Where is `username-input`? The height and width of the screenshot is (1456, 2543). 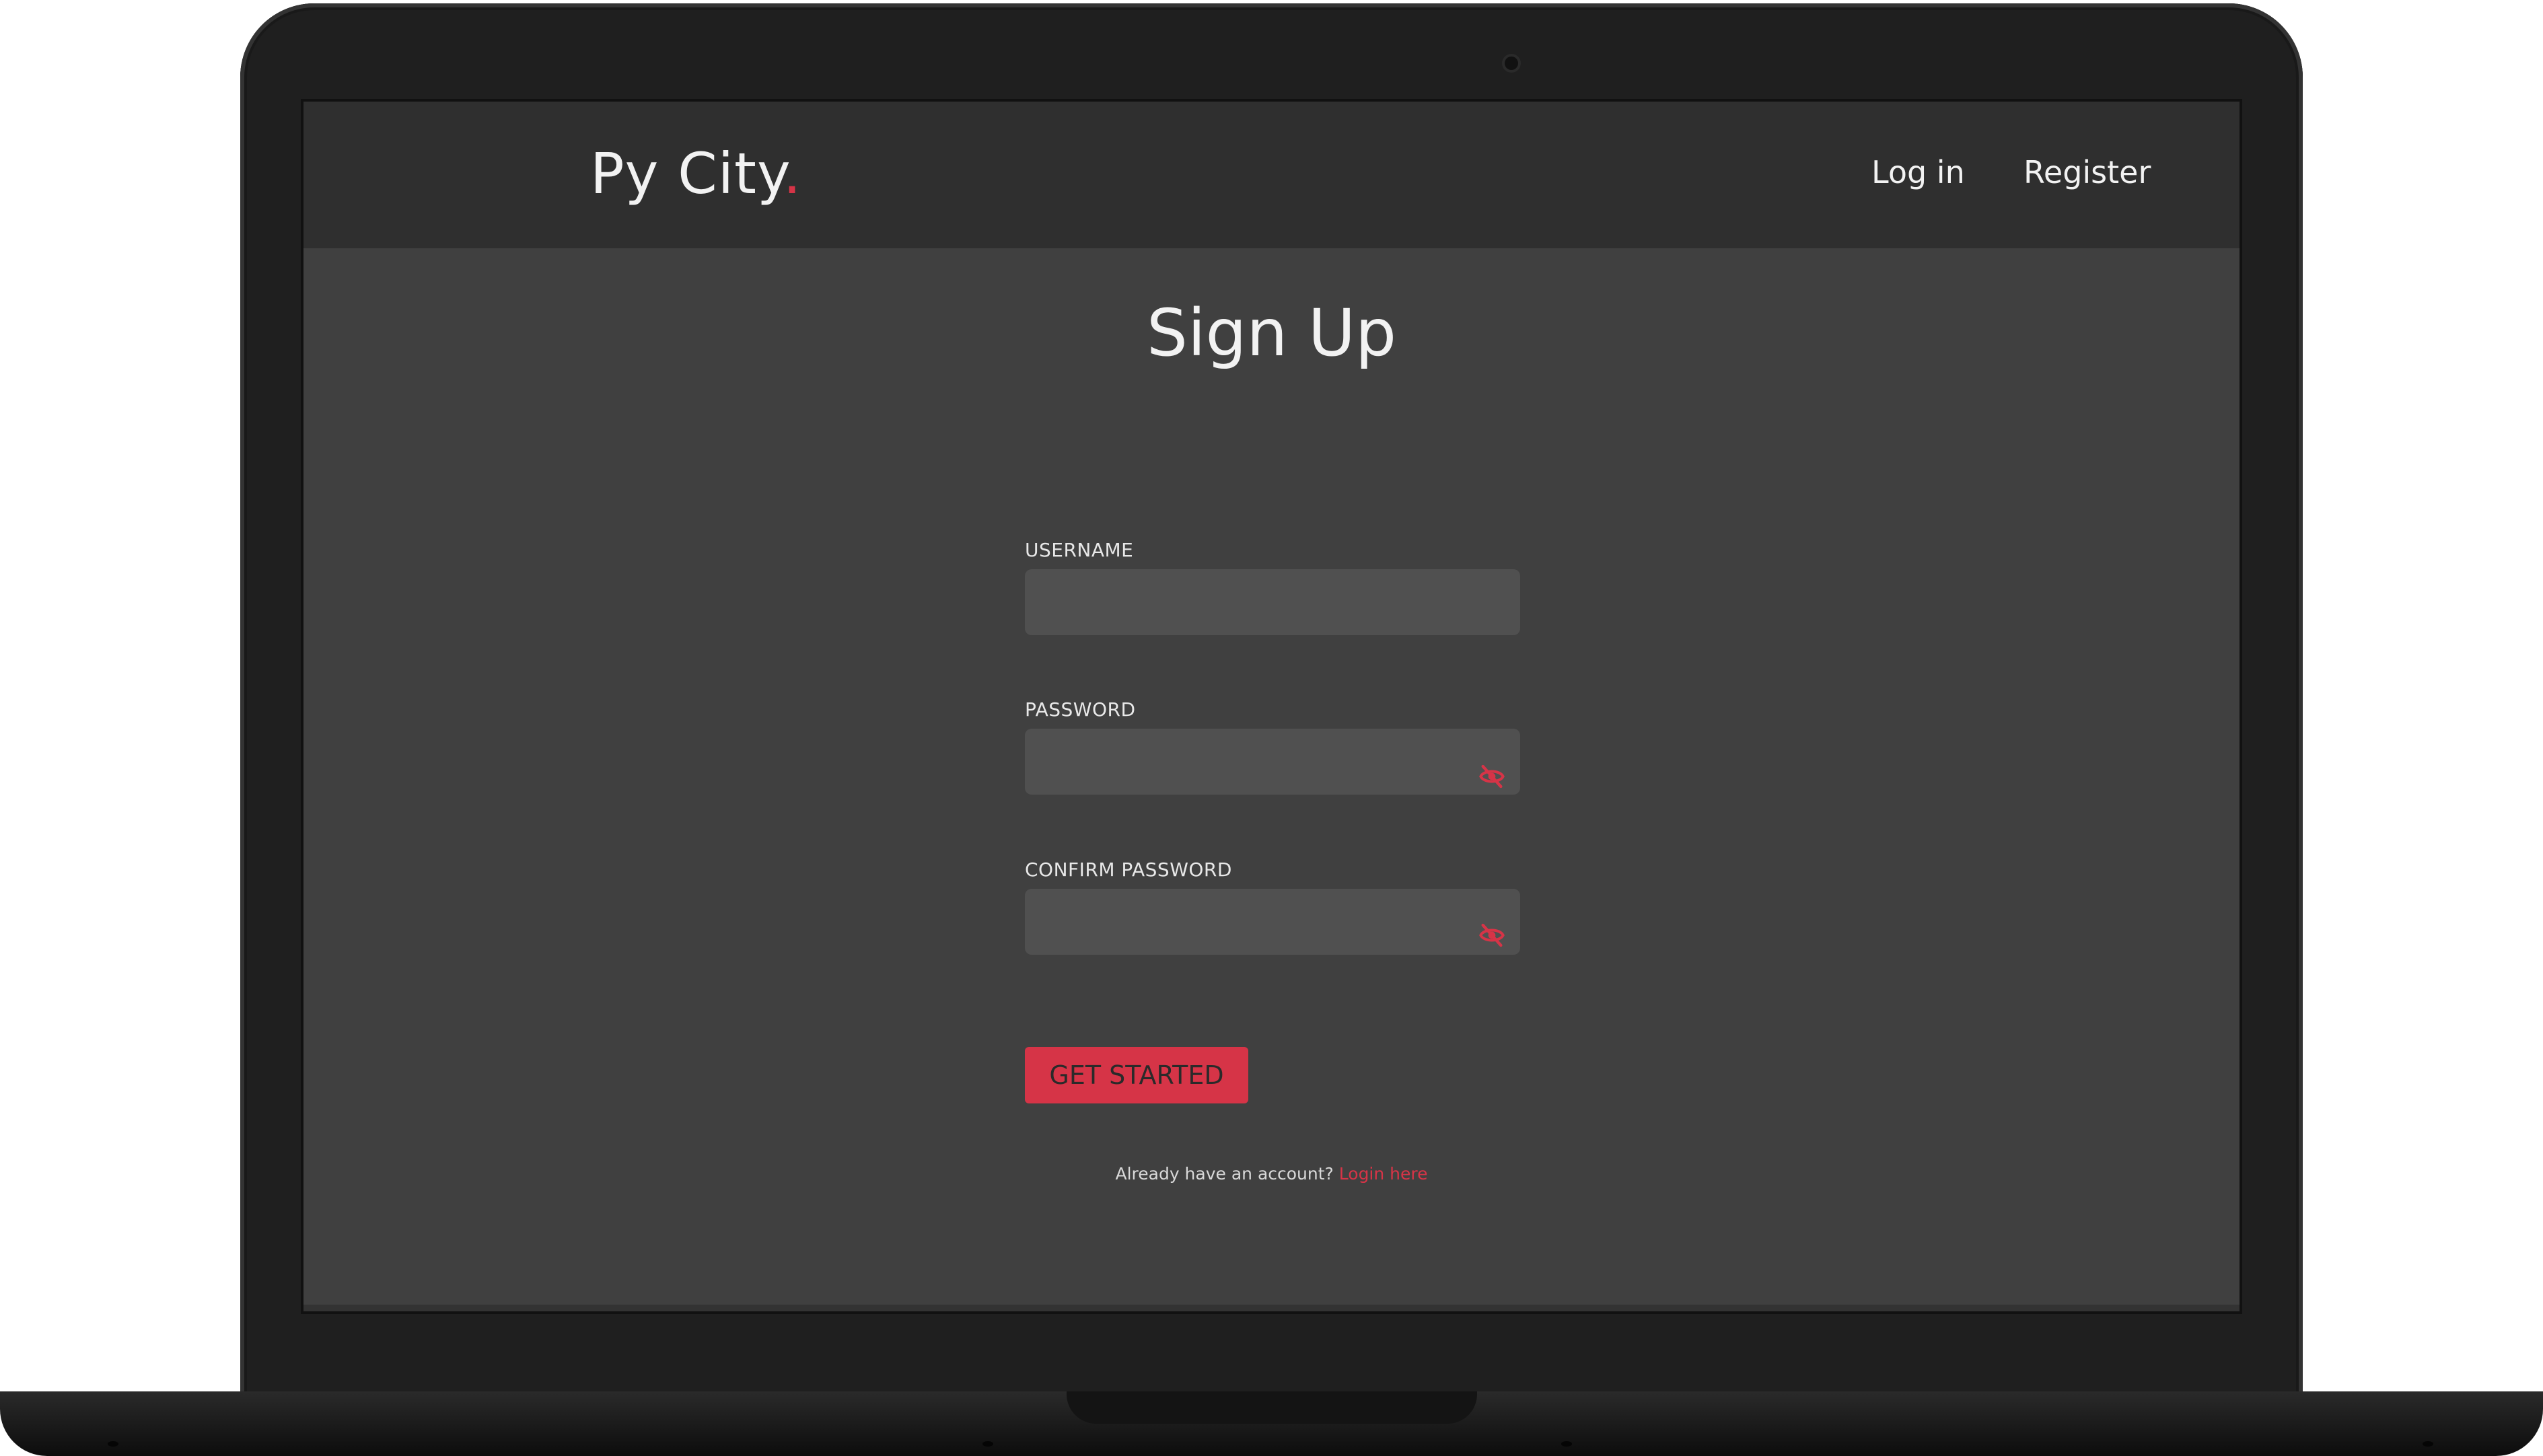
username-input is located at coordinates (1272, 602).